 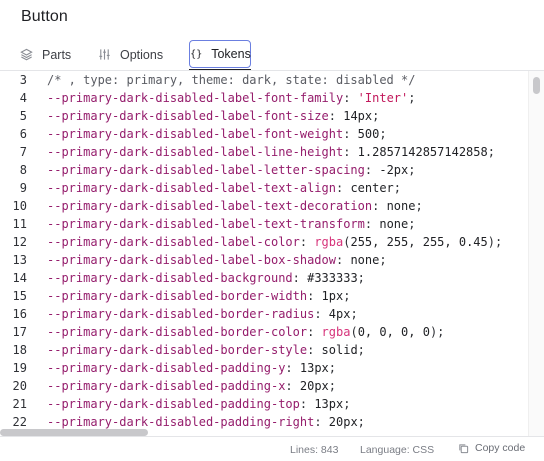 What do you see at coordinates (44, 16) in the screenshot?
I see `page-title: Button` at bounding box center [44, 16].